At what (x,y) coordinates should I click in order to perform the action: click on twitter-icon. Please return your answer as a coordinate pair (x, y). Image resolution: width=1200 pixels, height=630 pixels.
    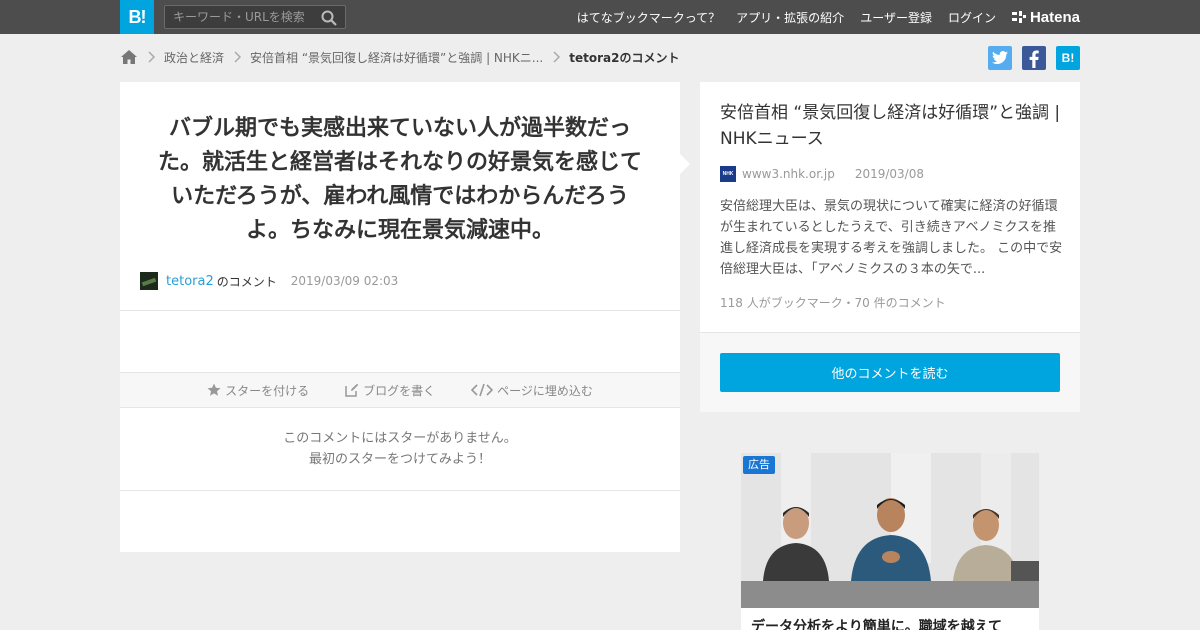
    Looking at the image, I should click on (1000, 57).